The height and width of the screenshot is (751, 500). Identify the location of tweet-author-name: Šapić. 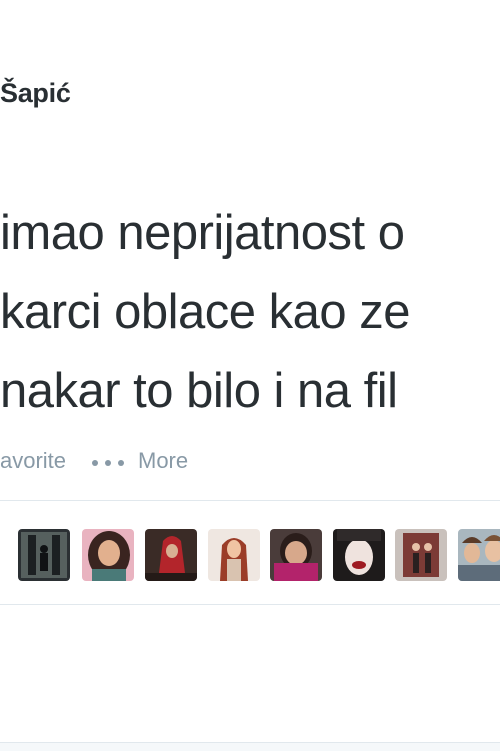
(35, 93).